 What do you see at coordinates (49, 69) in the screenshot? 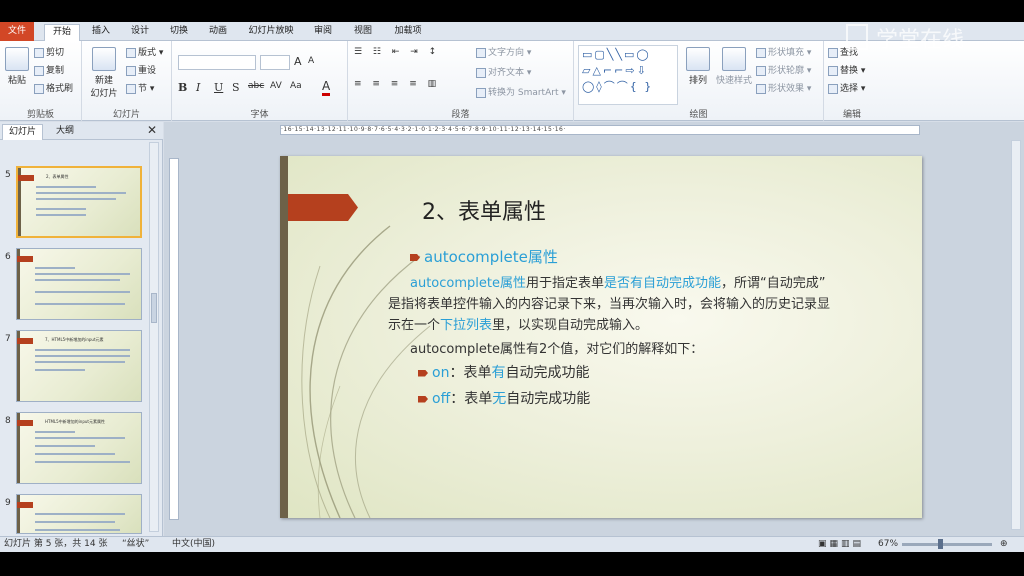
I see `copy-button: 复制` at bounding box center [49, 69].